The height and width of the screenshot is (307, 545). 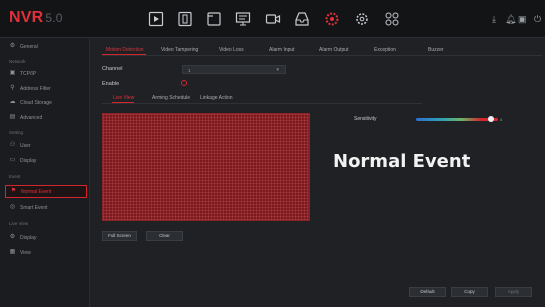 What do you see at coordinates (216, 98) in the screenshot?
I see `subtab-linkage-action: Linkage Action` at bounding box center [216, 98].